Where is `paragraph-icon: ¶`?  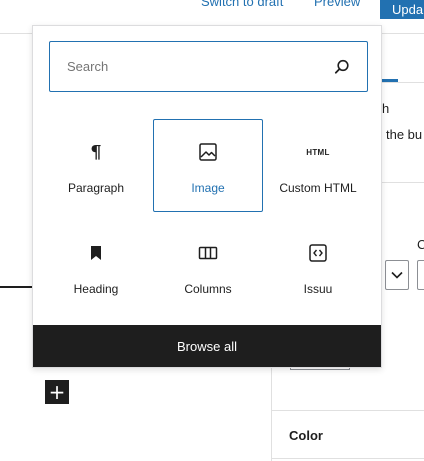
paragraph-icon: ¶ is located at coordinates (96, 152).